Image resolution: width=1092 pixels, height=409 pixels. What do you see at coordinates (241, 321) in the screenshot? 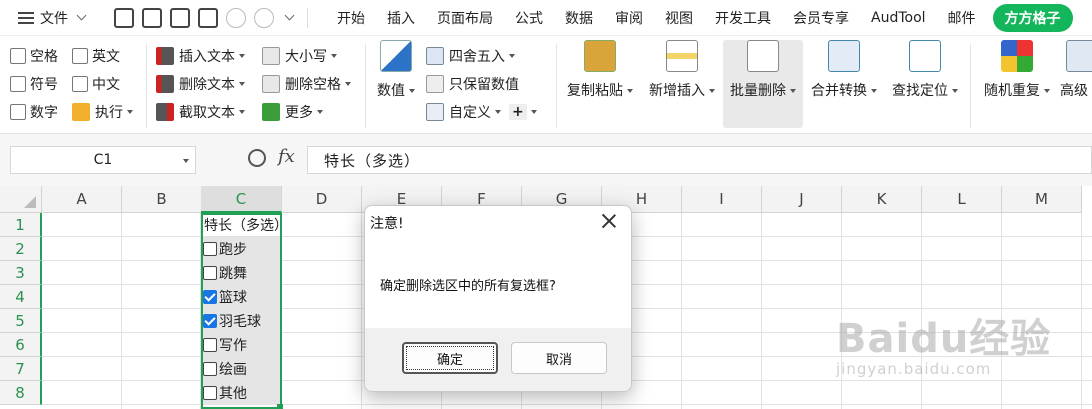
I see `checkbox-cell: 羽毛球` at bounding box center [241, 321].